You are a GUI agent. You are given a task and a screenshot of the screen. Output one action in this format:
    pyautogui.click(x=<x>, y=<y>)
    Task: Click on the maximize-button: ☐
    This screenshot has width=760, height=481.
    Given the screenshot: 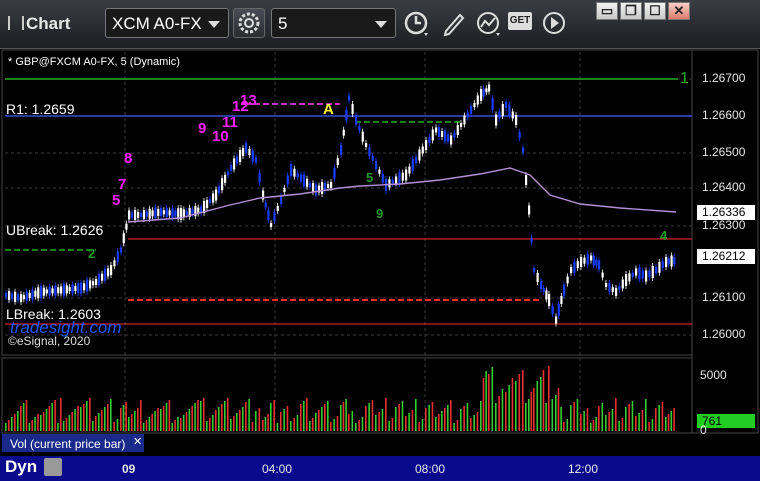 What is the action you would take?
    pyautogui.click(x=655, y=11)
    